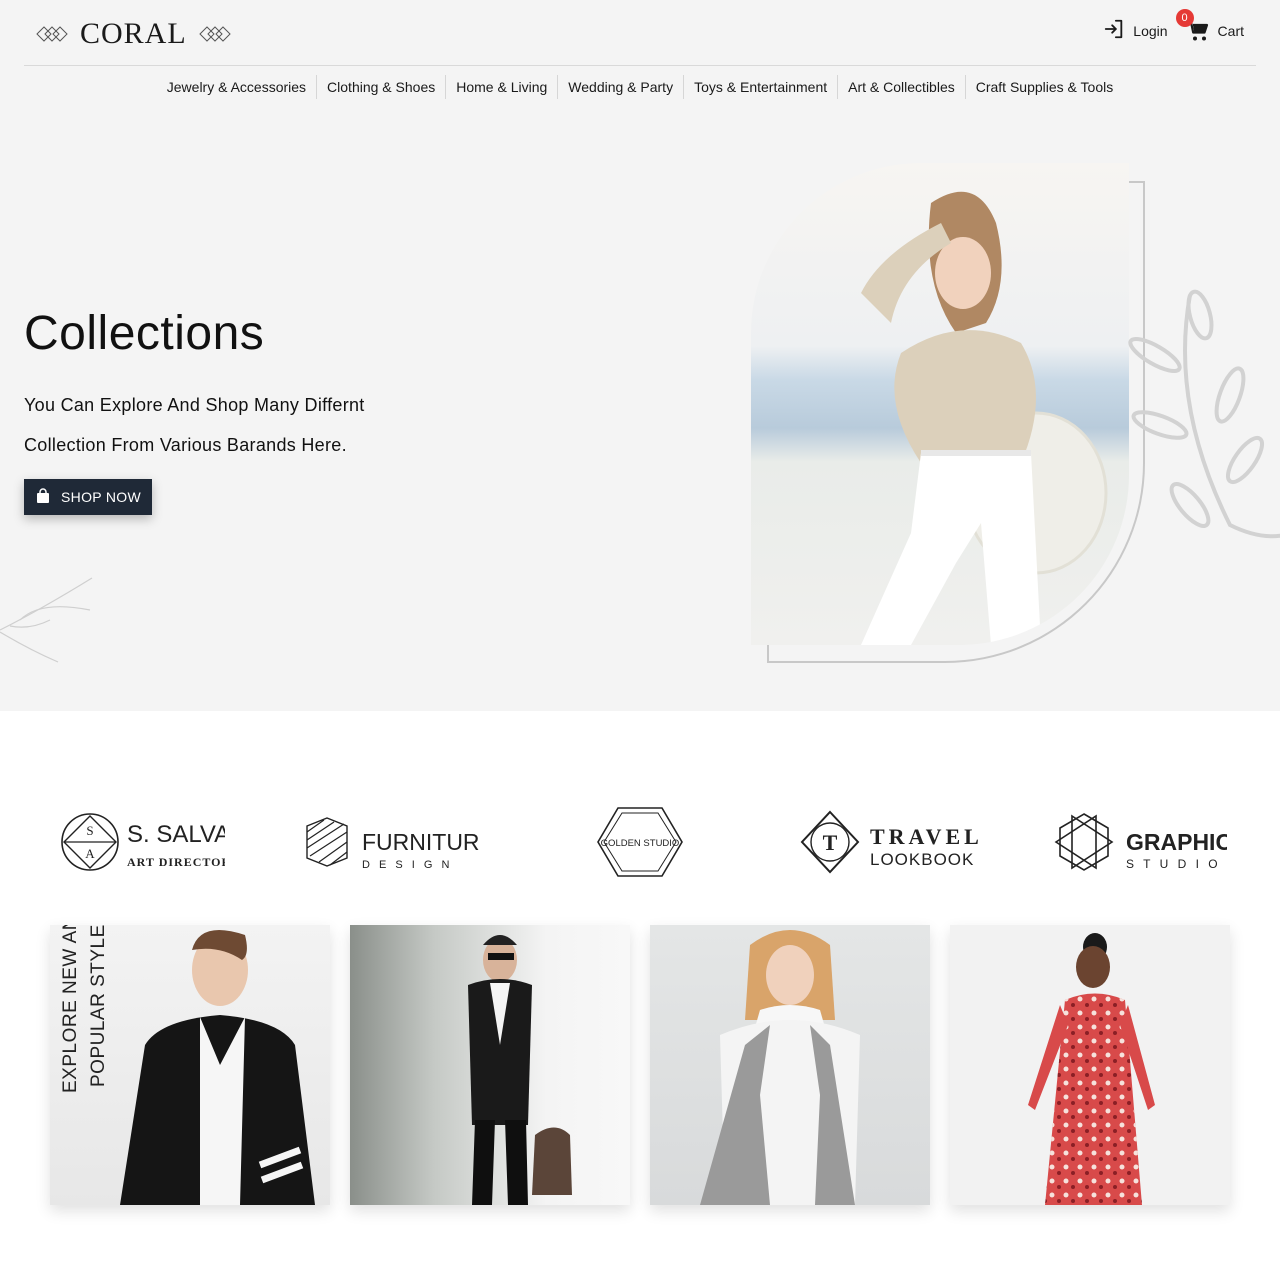  I want to click on cart-label: Cart, so click(1230, 30).